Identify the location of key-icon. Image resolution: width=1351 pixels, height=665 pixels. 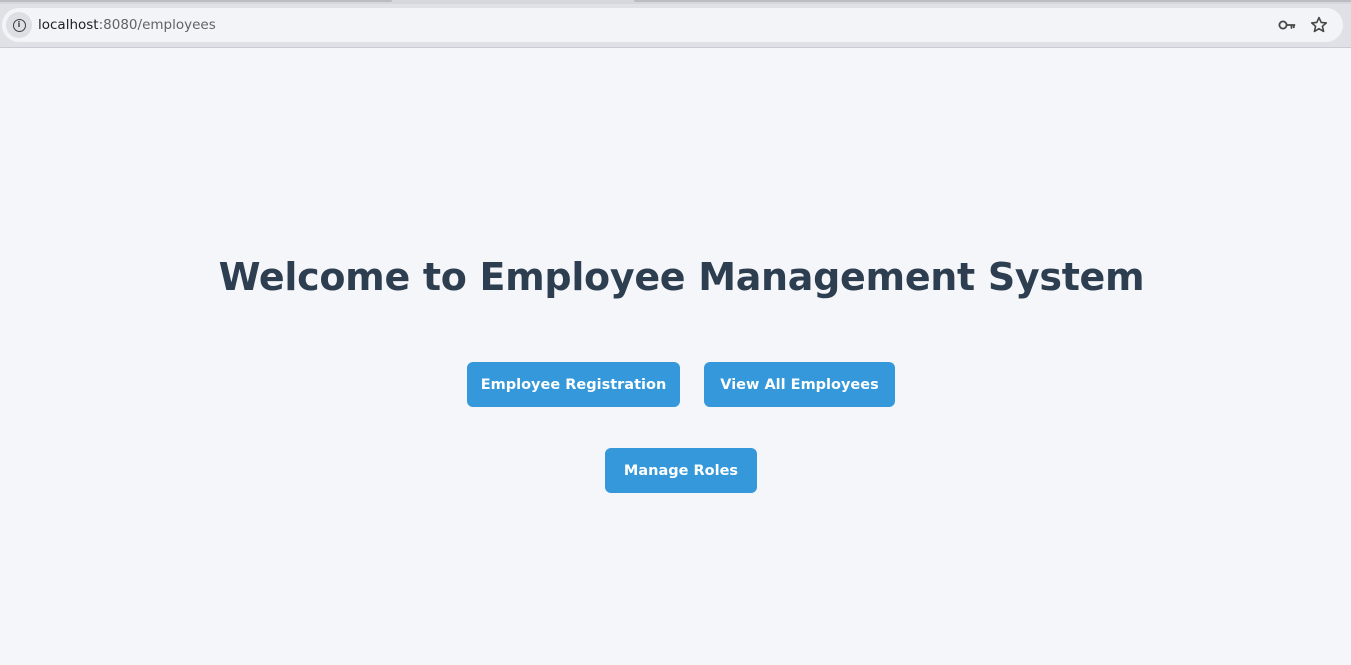
(1287, 25).